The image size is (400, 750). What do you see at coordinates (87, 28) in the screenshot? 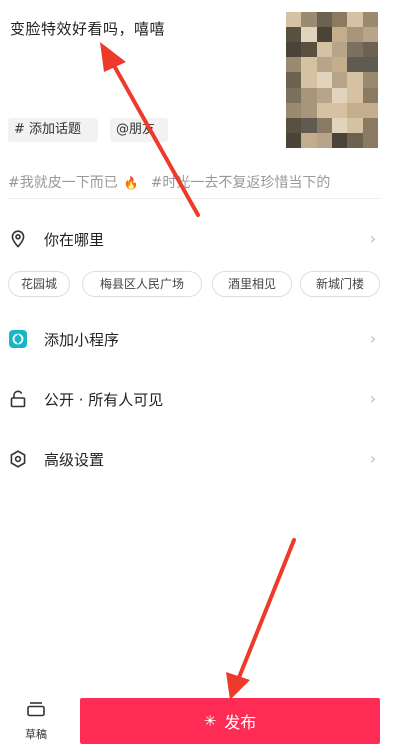
I see `caption-text: 变脸特效好看吗，嘻嘻` at bounding box center [87, 28].